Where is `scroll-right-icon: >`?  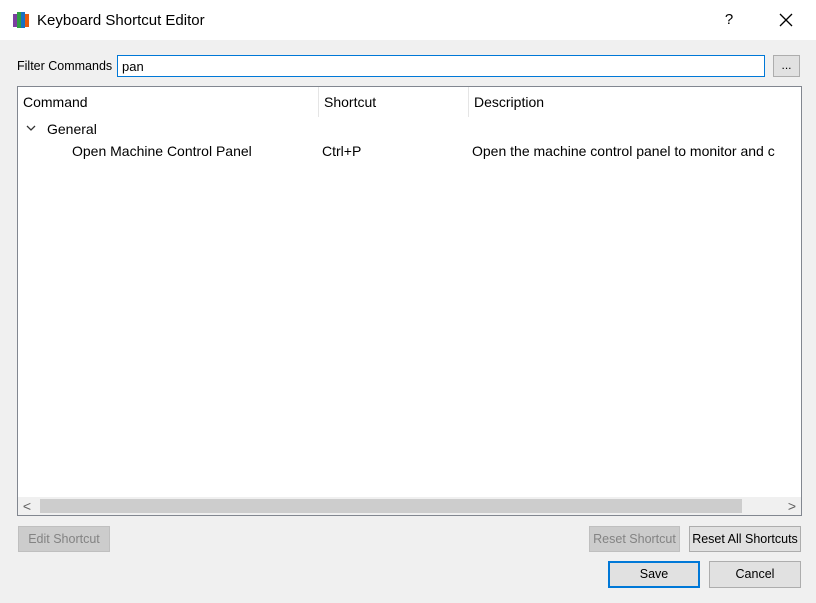
scroll-right-icon: > is located at coordinates (792, 506).